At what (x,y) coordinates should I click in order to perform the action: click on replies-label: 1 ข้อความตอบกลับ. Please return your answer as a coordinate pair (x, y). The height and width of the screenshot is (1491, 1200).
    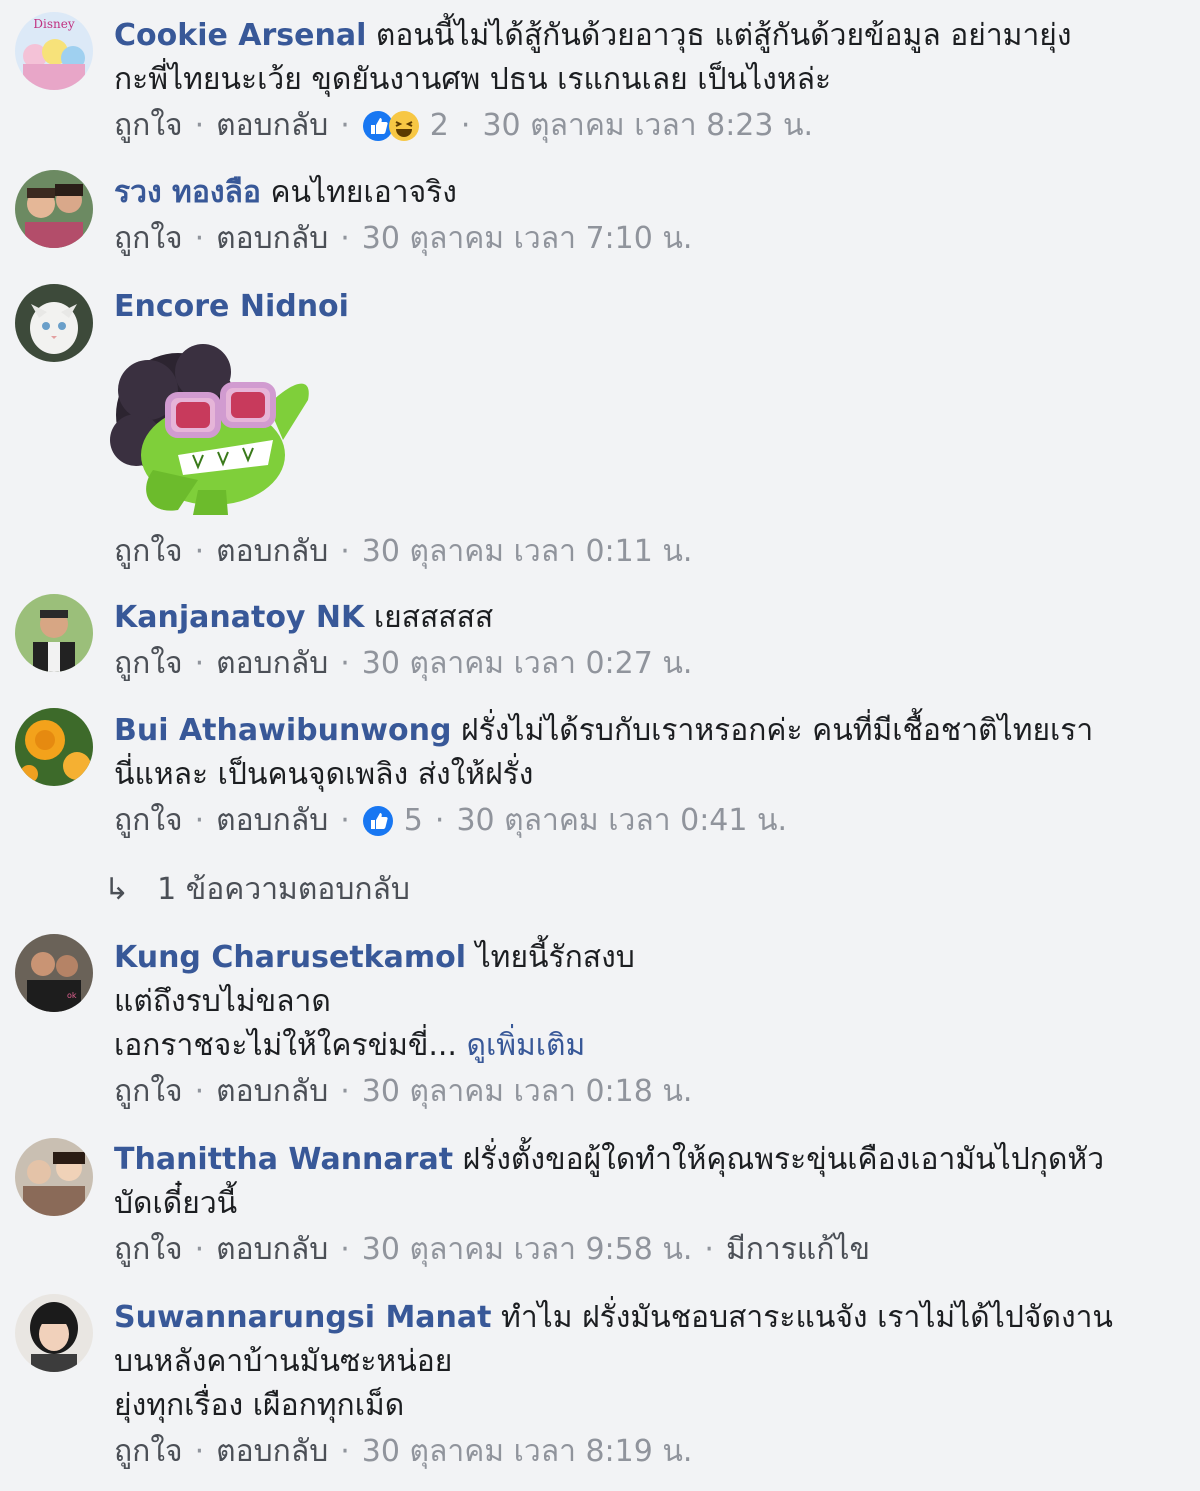
    Looking at the image, I should click on (283, 889).